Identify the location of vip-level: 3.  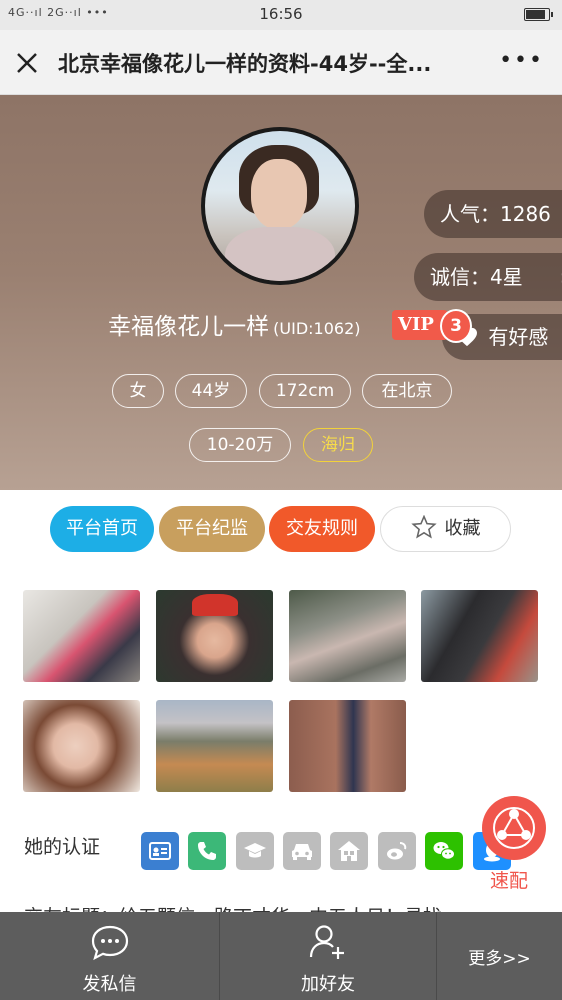
(456, 326).